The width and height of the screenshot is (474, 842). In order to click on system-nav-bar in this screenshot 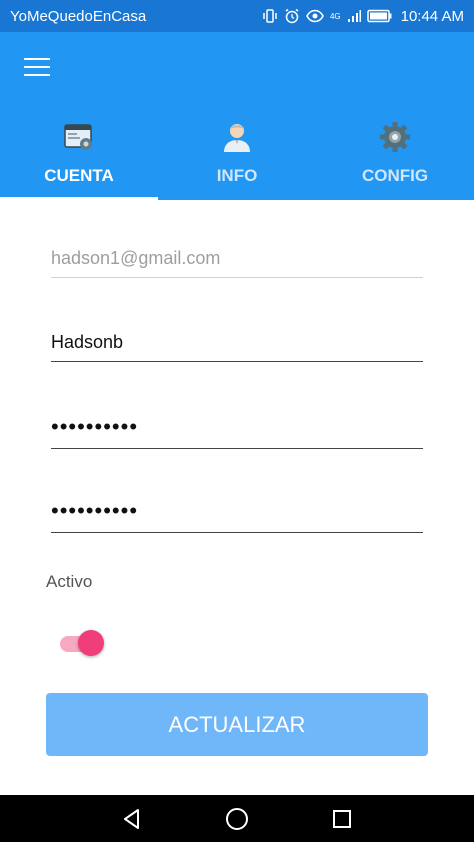, I will do `click(237, 818)`.